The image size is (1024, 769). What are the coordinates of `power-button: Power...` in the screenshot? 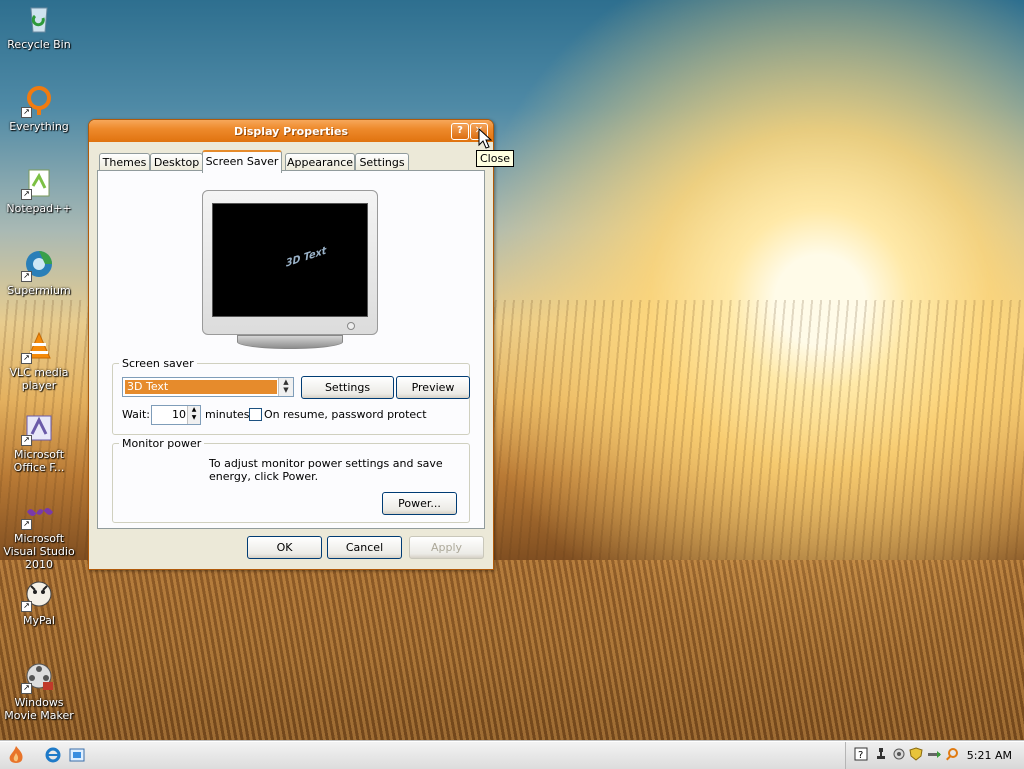 It's located at (419, 503).